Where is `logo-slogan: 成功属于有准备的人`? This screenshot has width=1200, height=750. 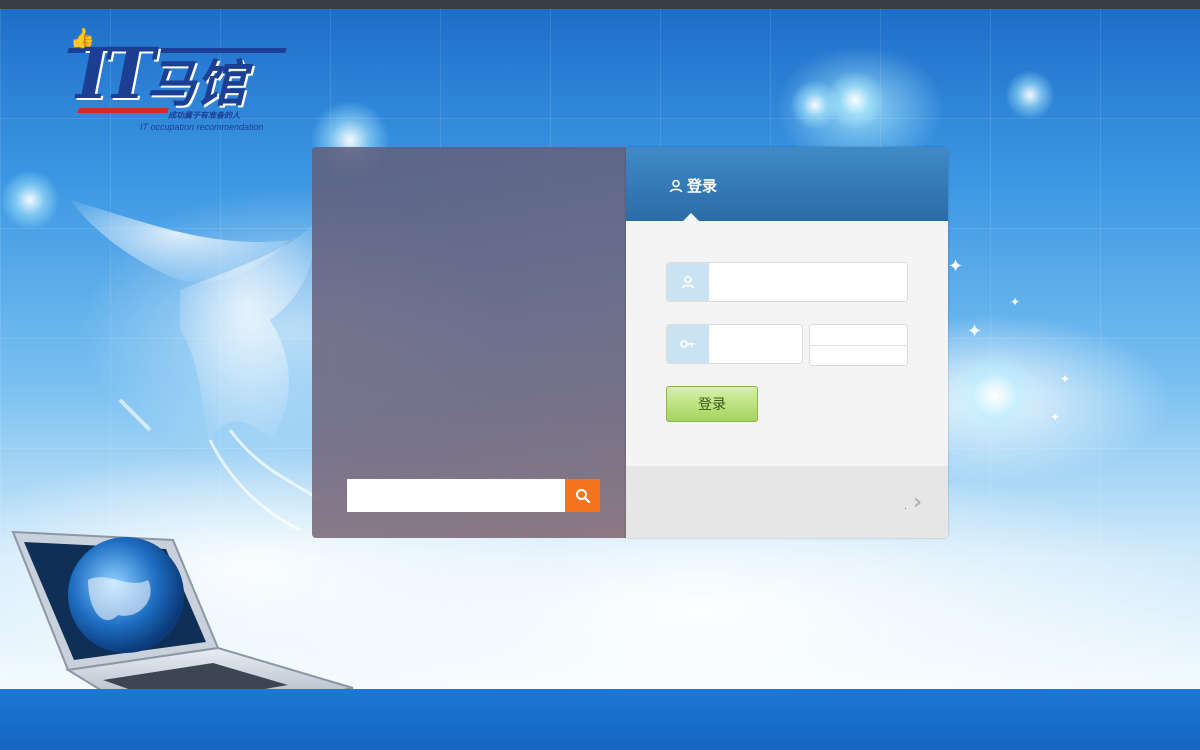 logo-slogan: 成功属于有准备的人 is located at coordinates (204, 115).